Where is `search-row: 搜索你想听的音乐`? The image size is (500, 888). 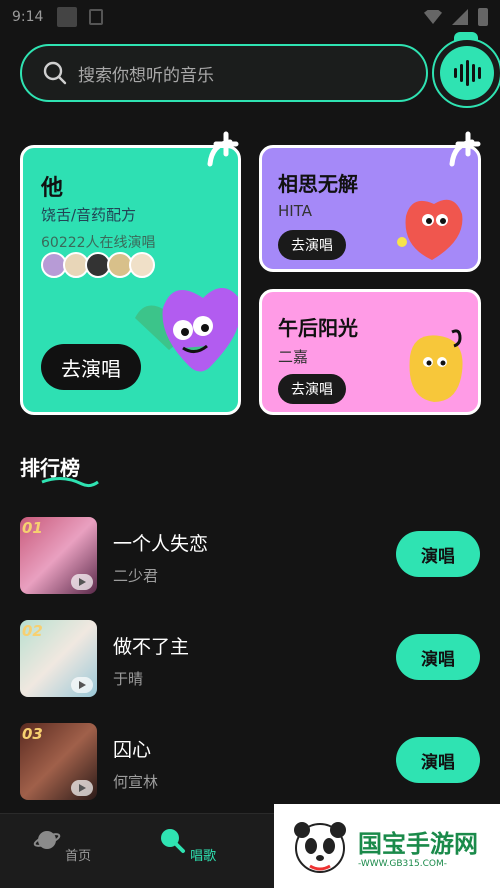
search-row: 搜索你想听的音乐 is located at coordinates (260, 70).